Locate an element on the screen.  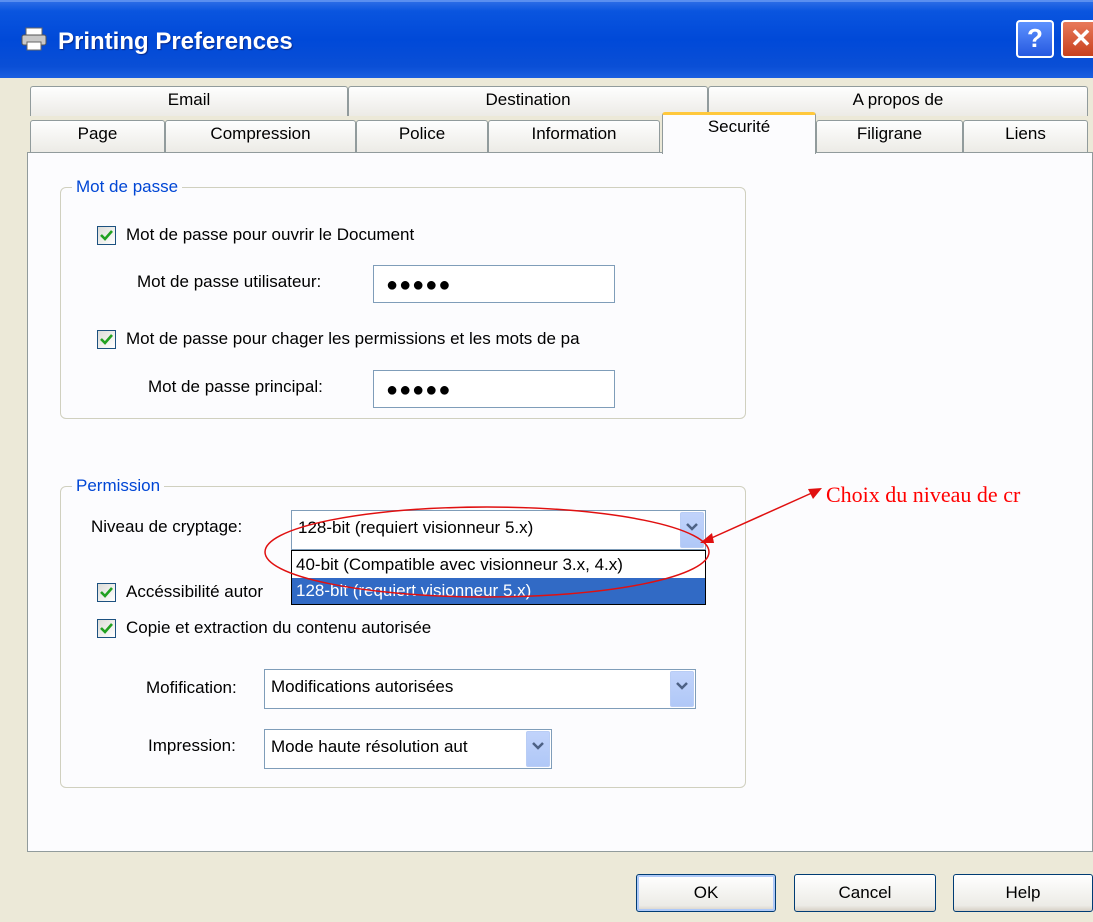
master-password-label: Mot de passe principal: is located at coordinates (235, 386).